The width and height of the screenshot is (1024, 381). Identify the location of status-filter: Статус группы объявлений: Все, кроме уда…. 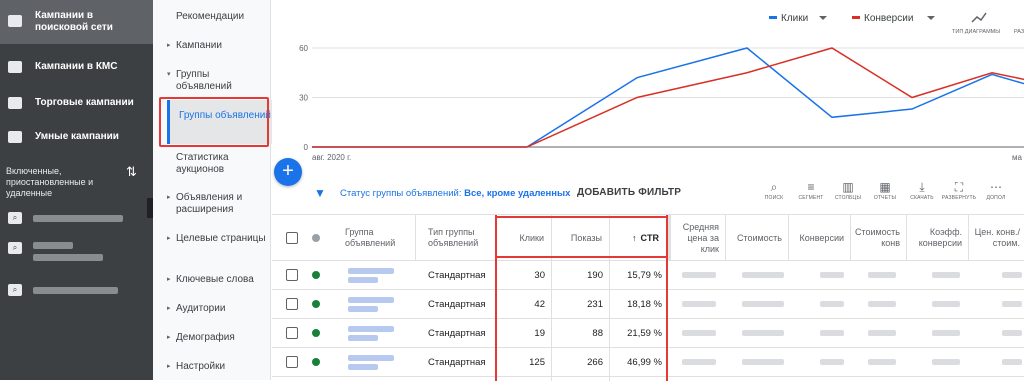
(455, 193).